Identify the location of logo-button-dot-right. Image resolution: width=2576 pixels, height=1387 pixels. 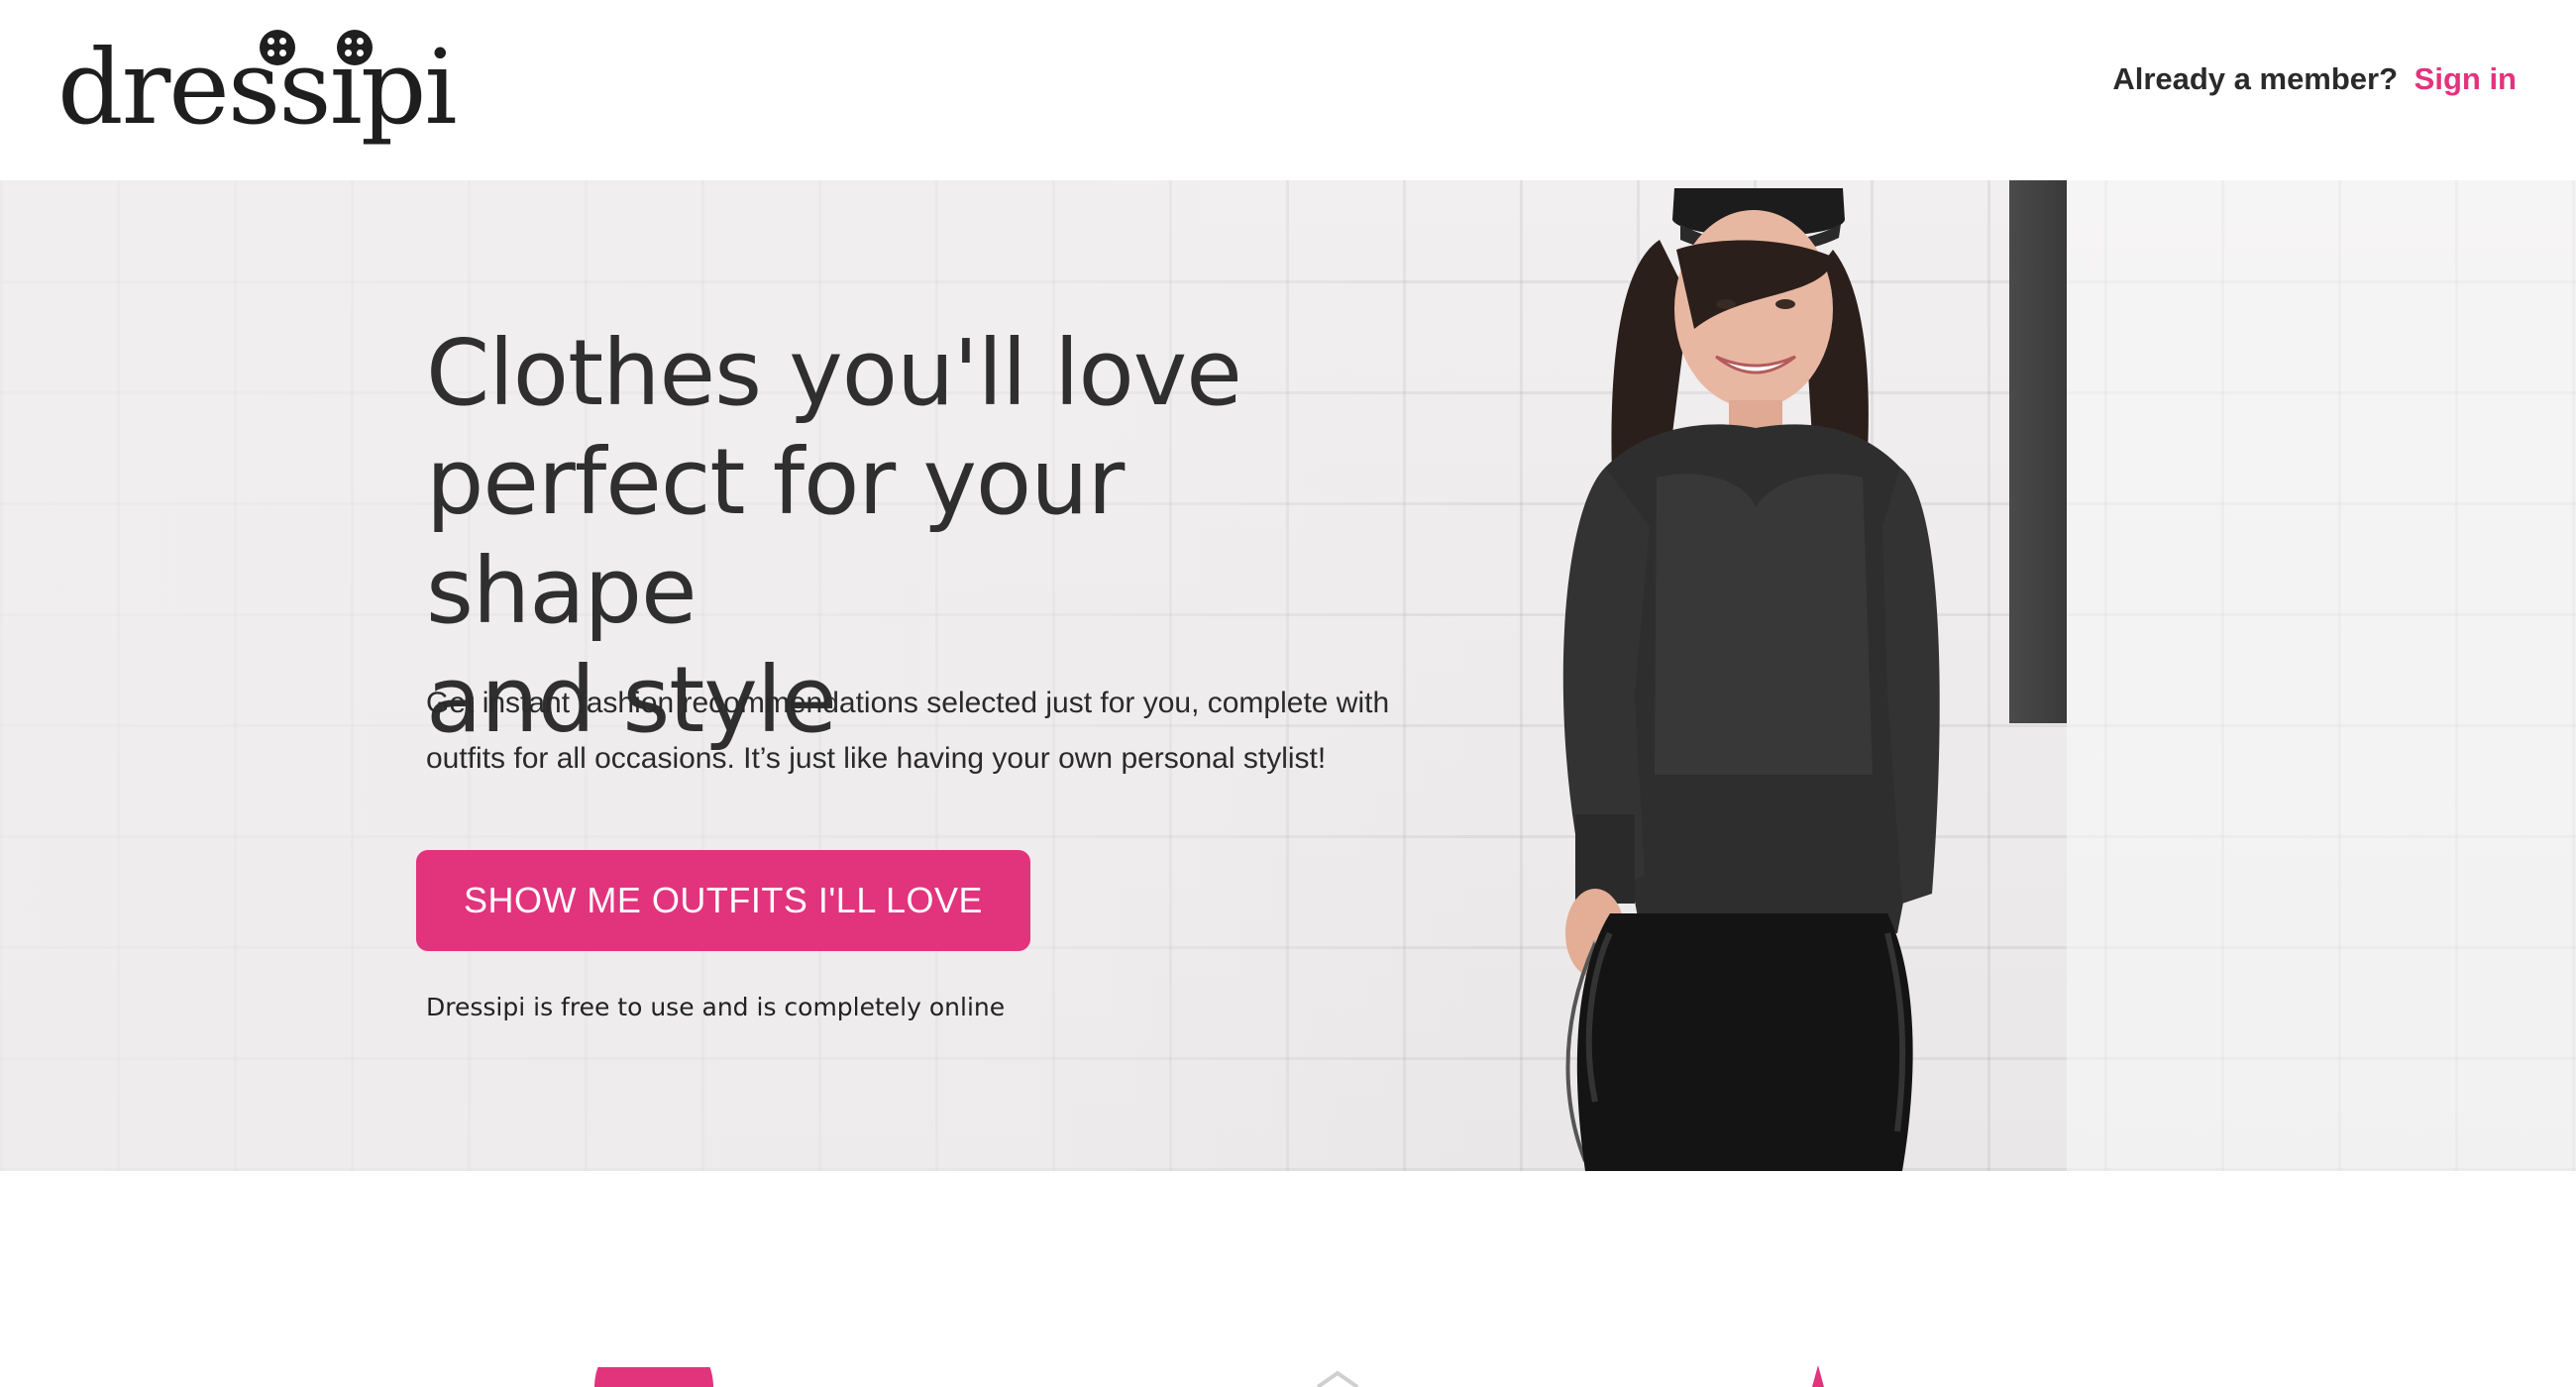
(355, 47).